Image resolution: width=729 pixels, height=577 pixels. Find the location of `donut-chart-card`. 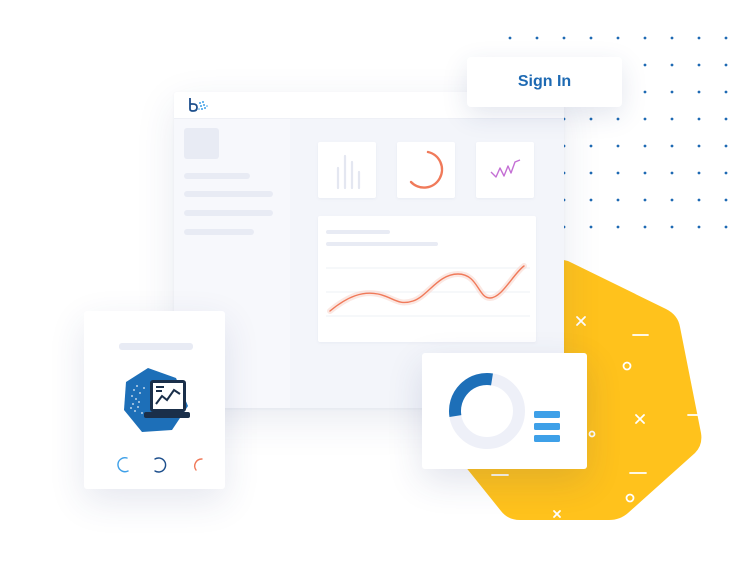

donut-chart-card is located at coordinates (504, 411).